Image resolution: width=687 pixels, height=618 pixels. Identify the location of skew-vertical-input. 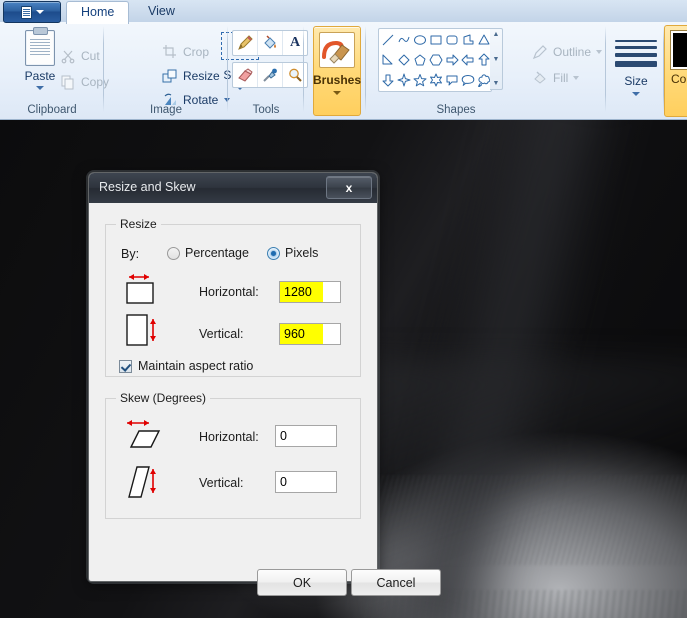
(306, 482).